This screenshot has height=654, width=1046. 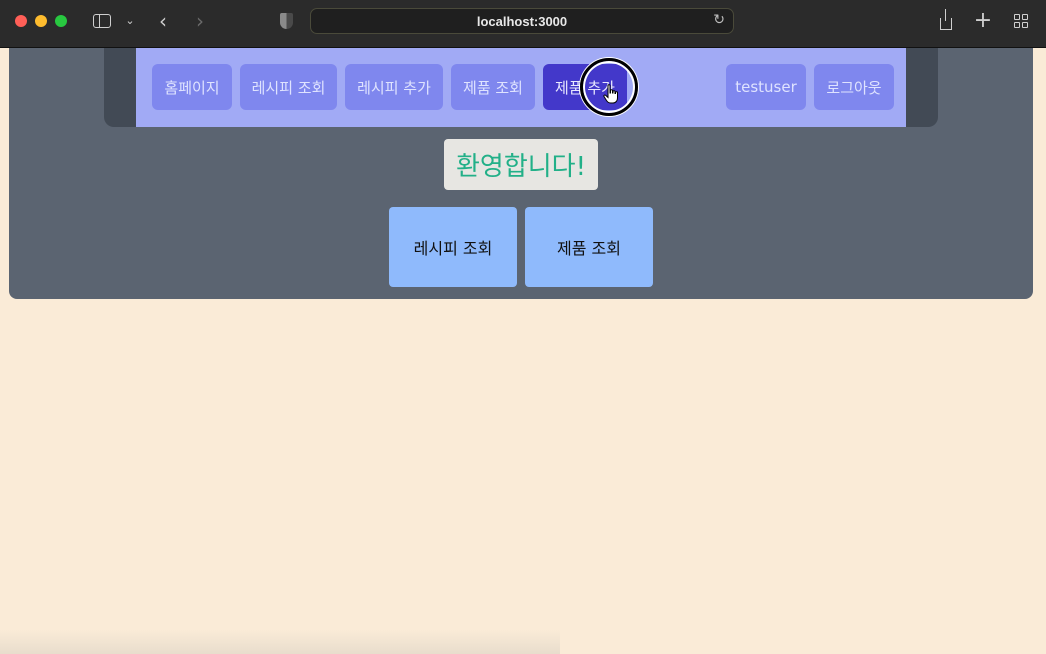 What do you see at coordinates (200, 21) in the screenshot?
I see `forward-icon: ›` at bounding box center [200, 21].